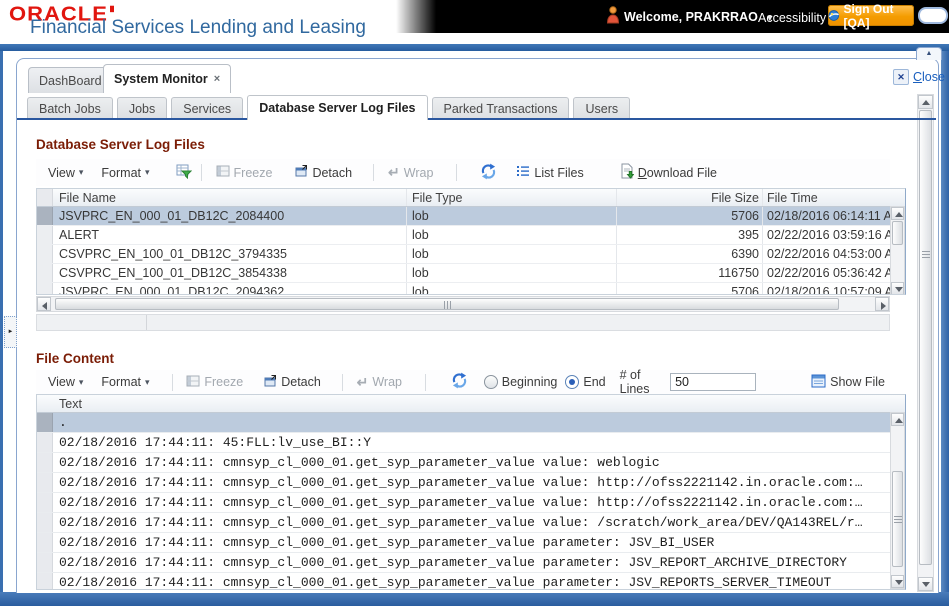 The image size is (949, 606). I want to click on show-file-button: Show File, so click(848, 382).